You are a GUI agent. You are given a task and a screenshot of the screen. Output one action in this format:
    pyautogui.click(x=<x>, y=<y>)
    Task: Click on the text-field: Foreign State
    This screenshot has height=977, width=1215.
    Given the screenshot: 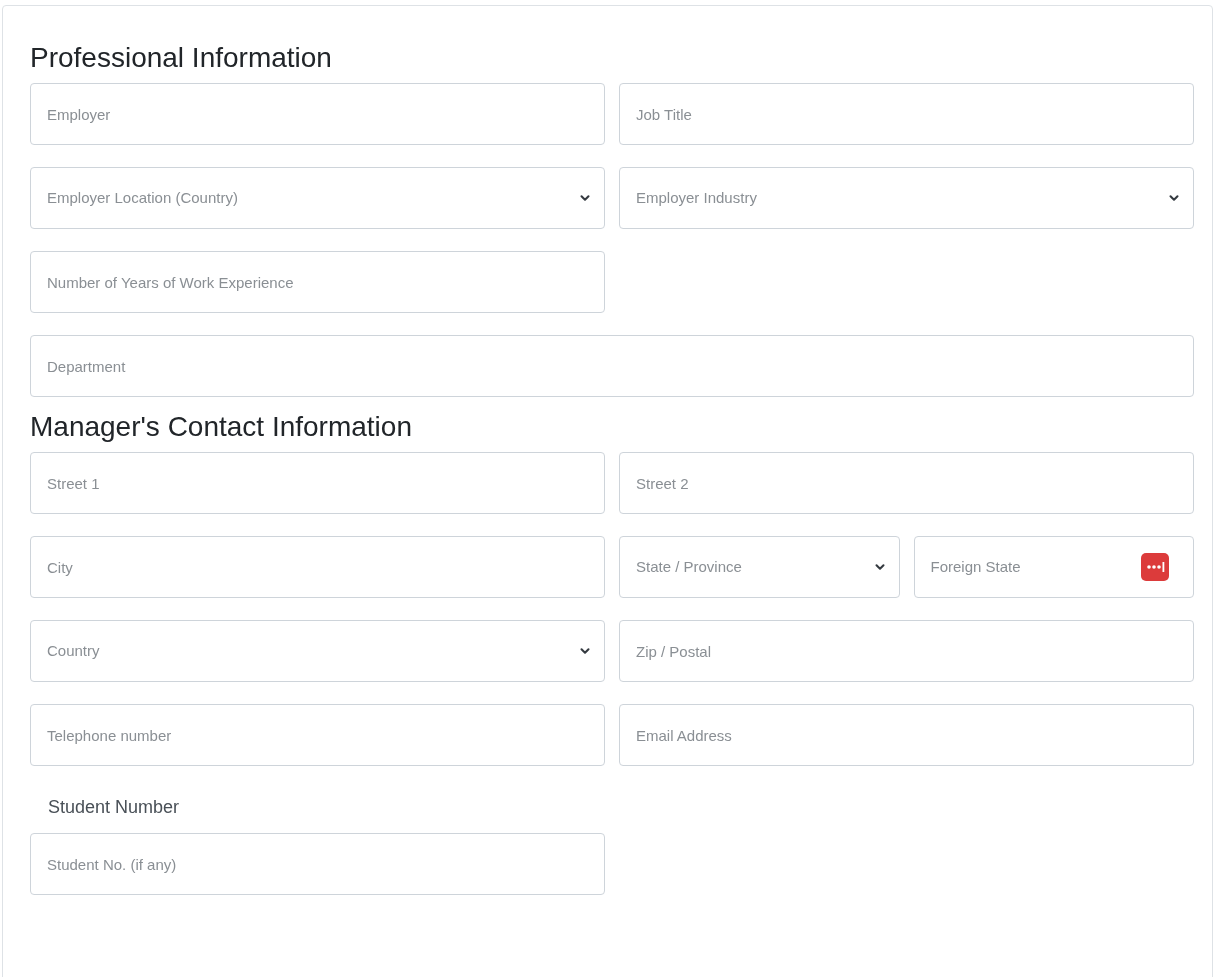 What is the action you would take?
    pyautogui.click(x=1053, y=567)
    